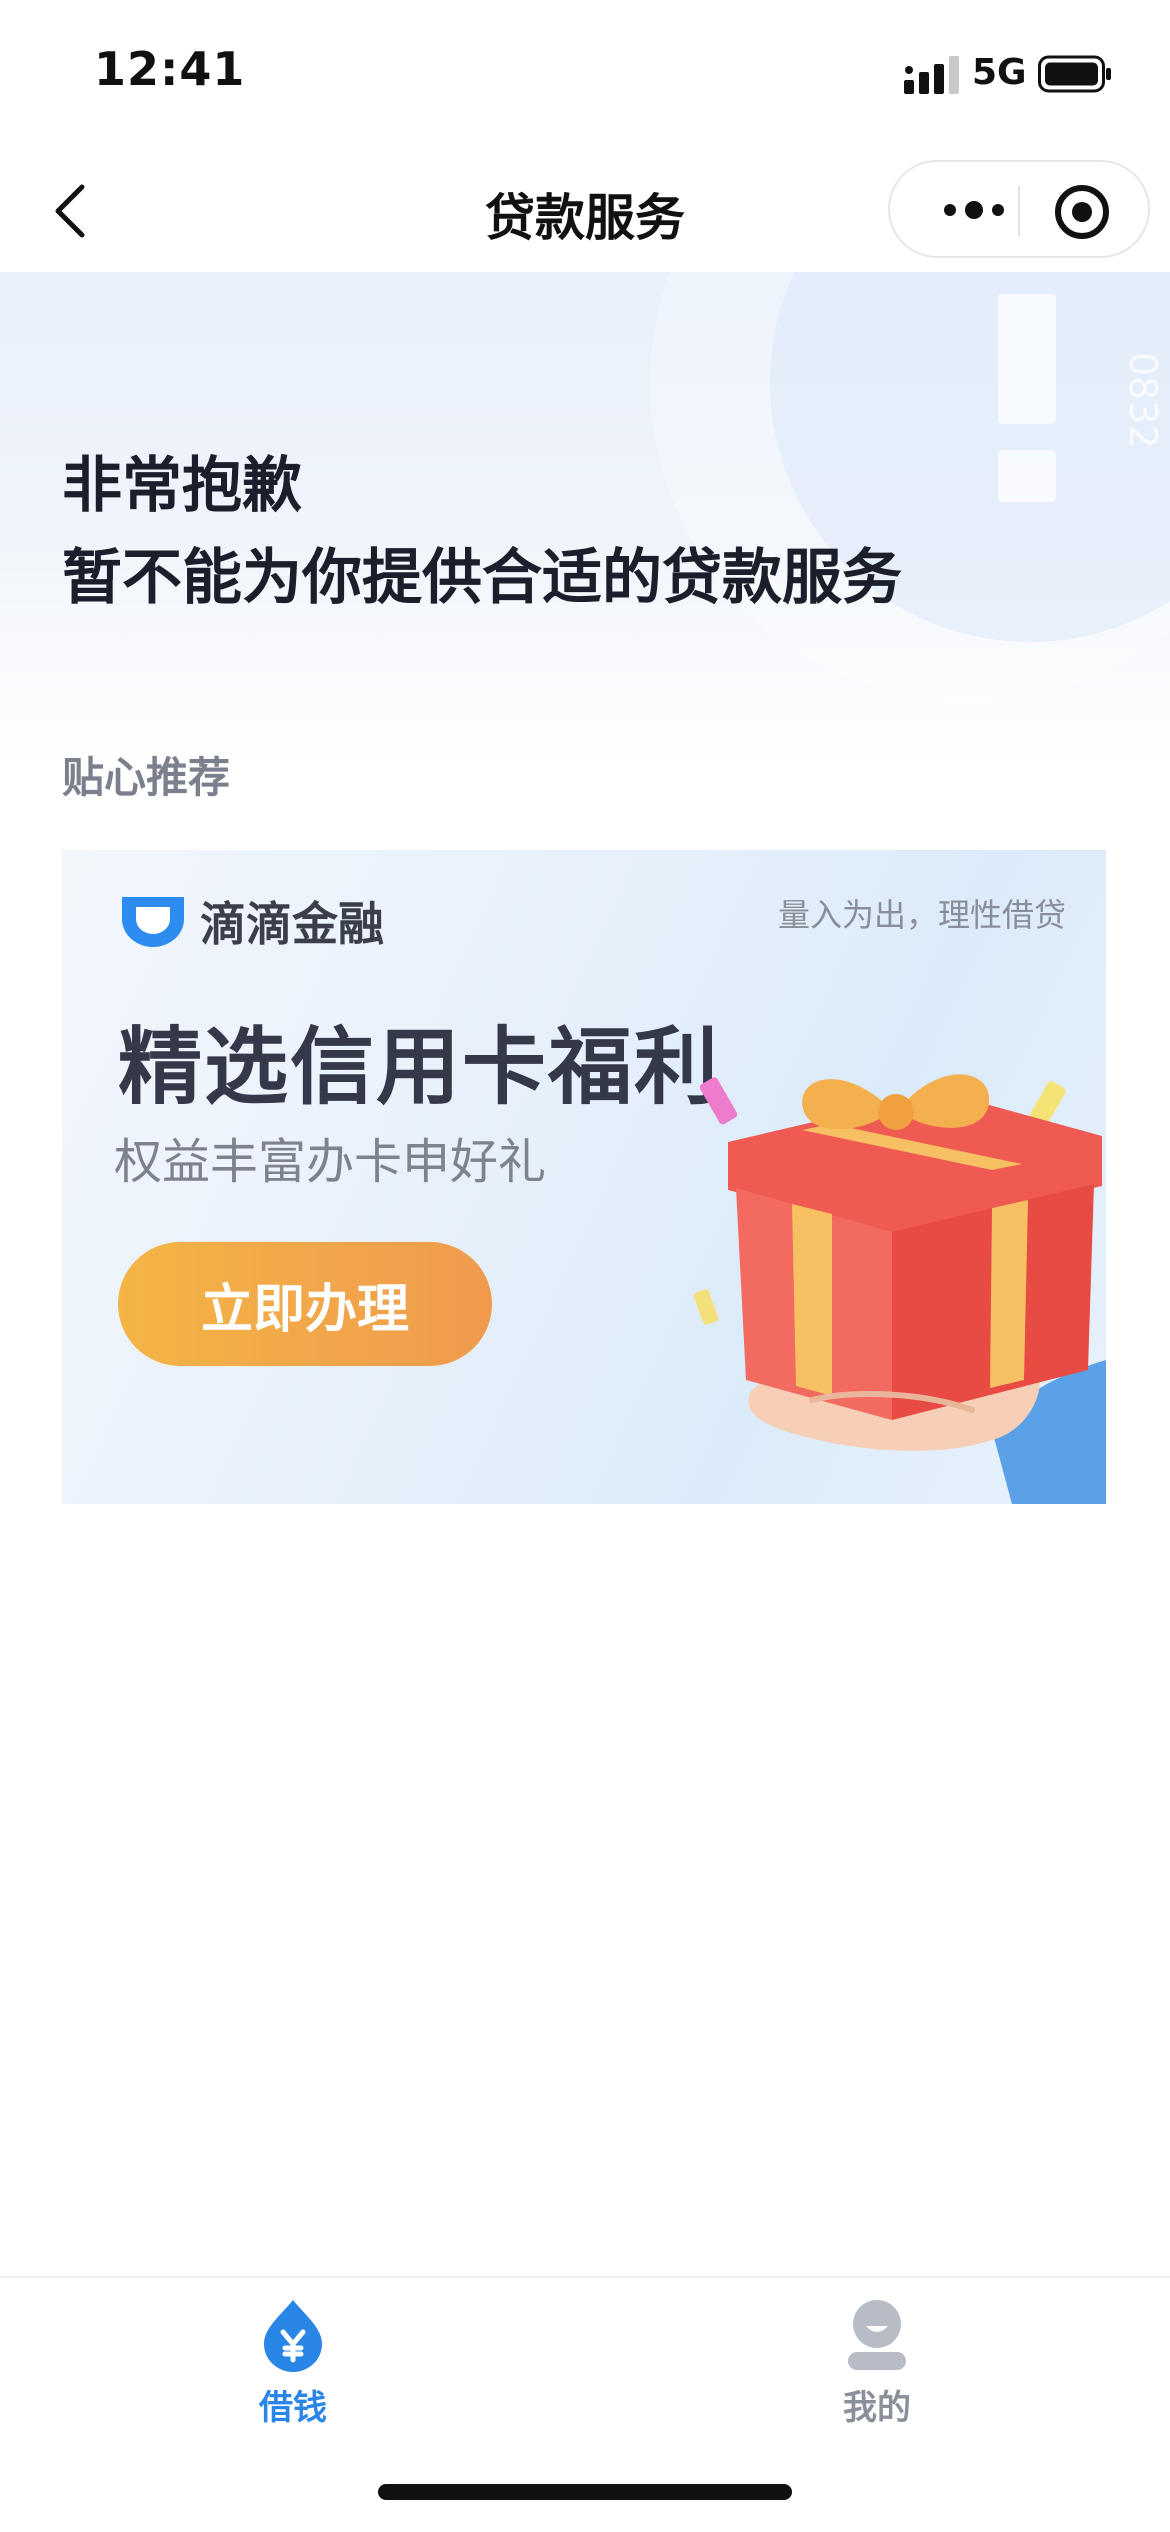  I want to click on battery-icon, so click(1074, 74).